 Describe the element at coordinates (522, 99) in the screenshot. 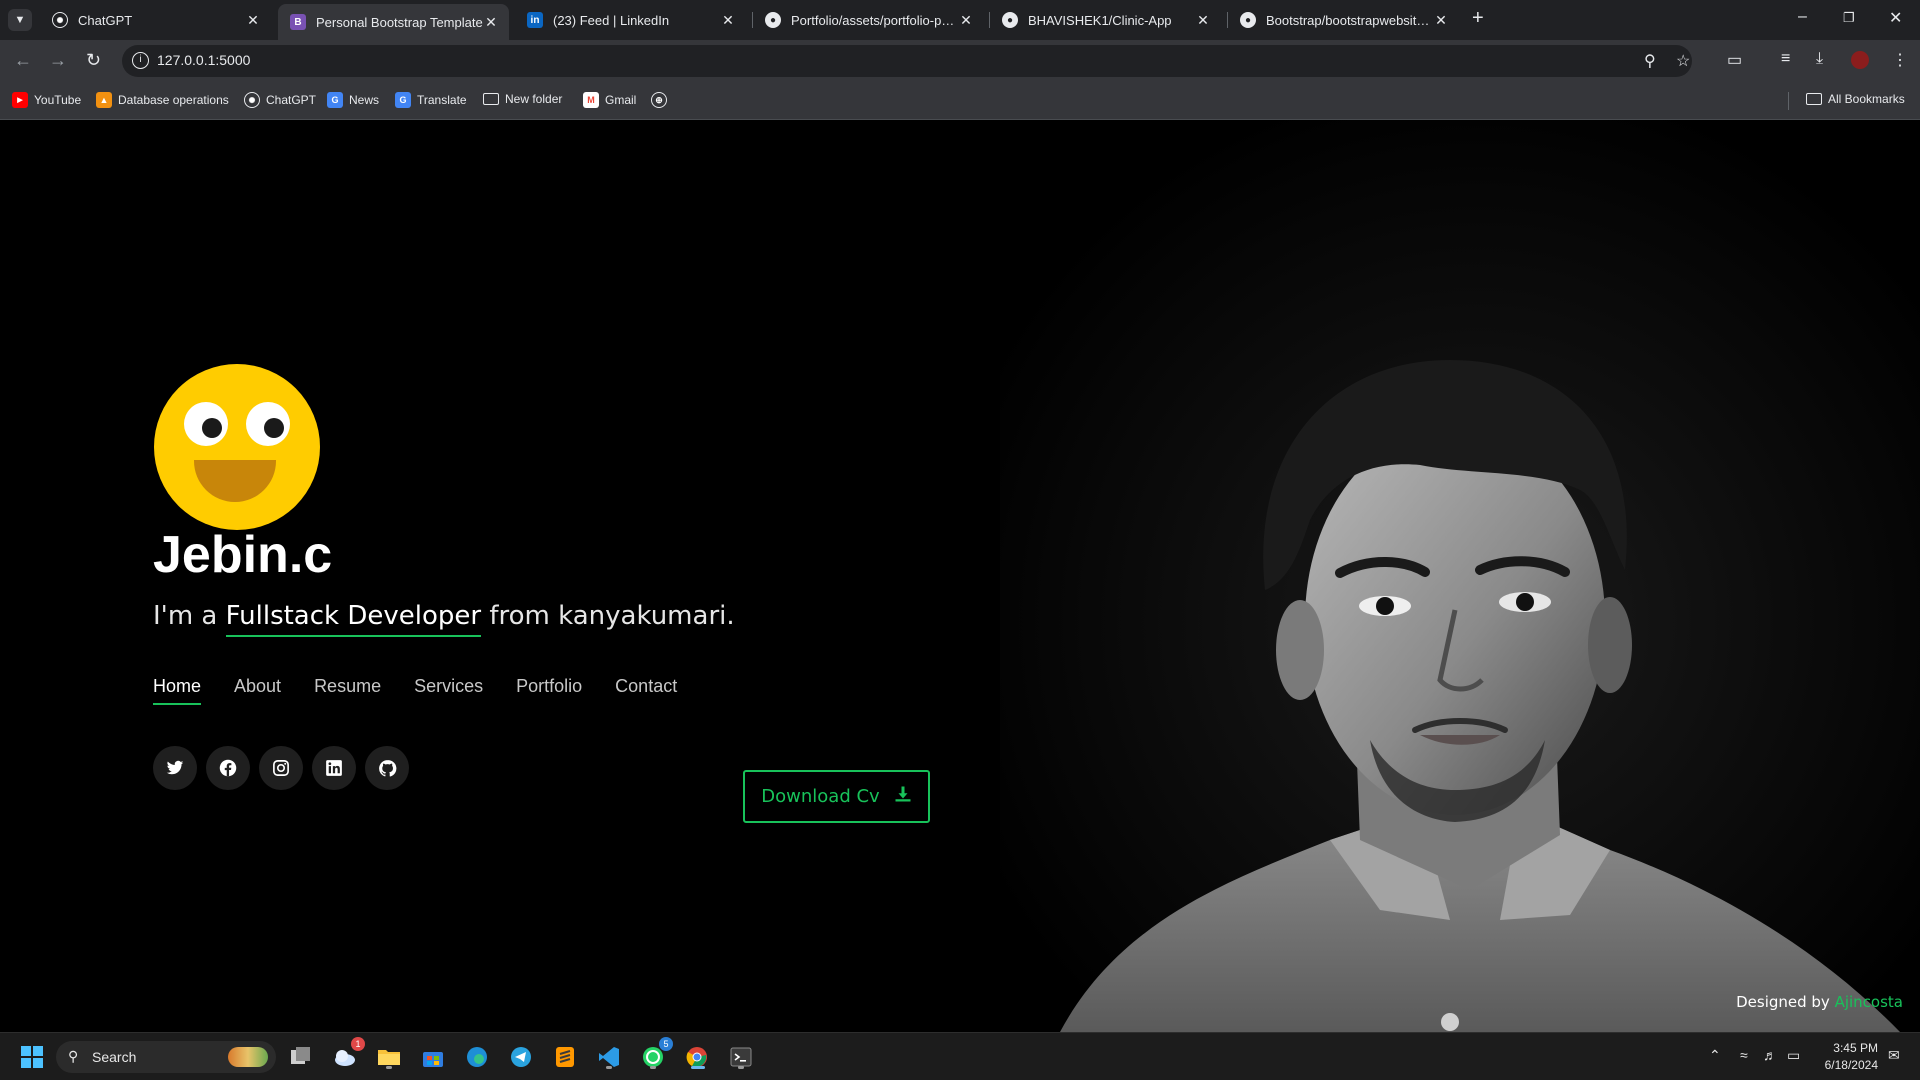

I see `bookmark-new-folder: New folder` at that location.